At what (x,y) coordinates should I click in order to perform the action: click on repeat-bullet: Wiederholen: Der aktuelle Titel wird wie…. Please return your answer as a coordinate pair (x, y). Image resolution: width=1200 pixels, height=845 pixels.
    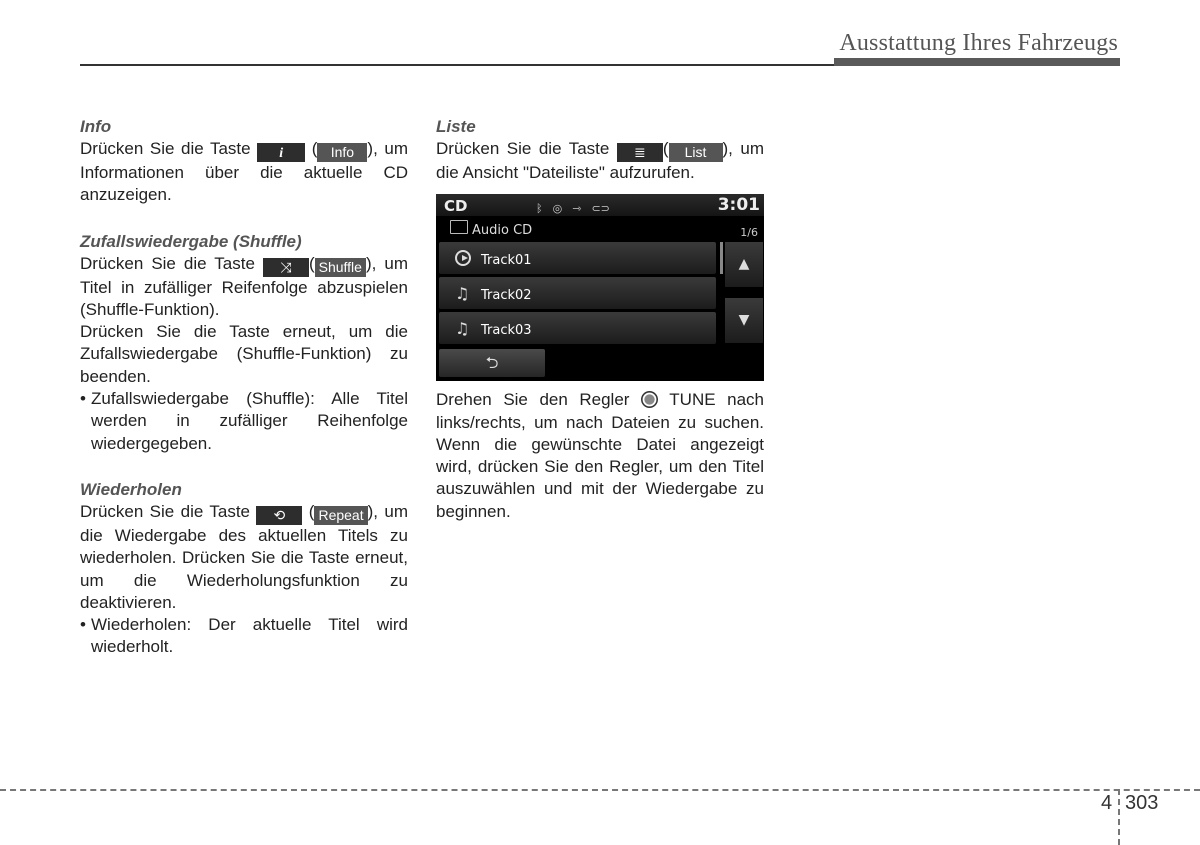
    Looking at the image, I should click on (244, 636).